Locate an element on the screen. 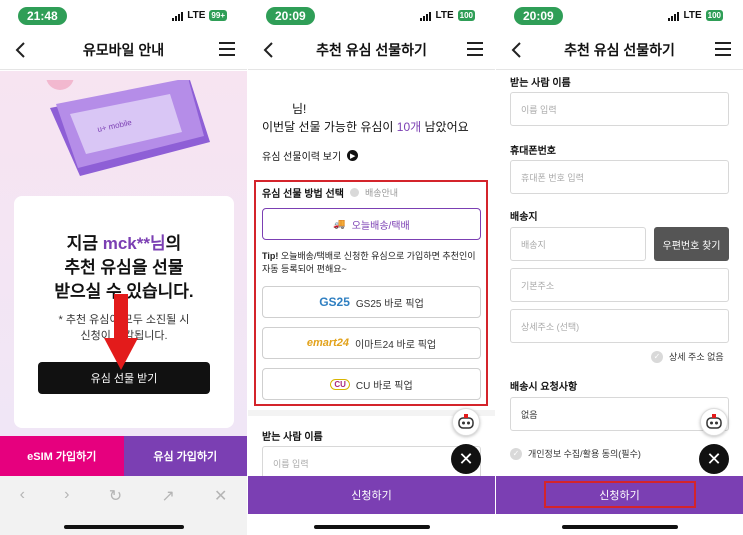 The width and height of the screenshot is (743, 535). request-label: 배송시 요청사항 is located at coordinates (544, 387).